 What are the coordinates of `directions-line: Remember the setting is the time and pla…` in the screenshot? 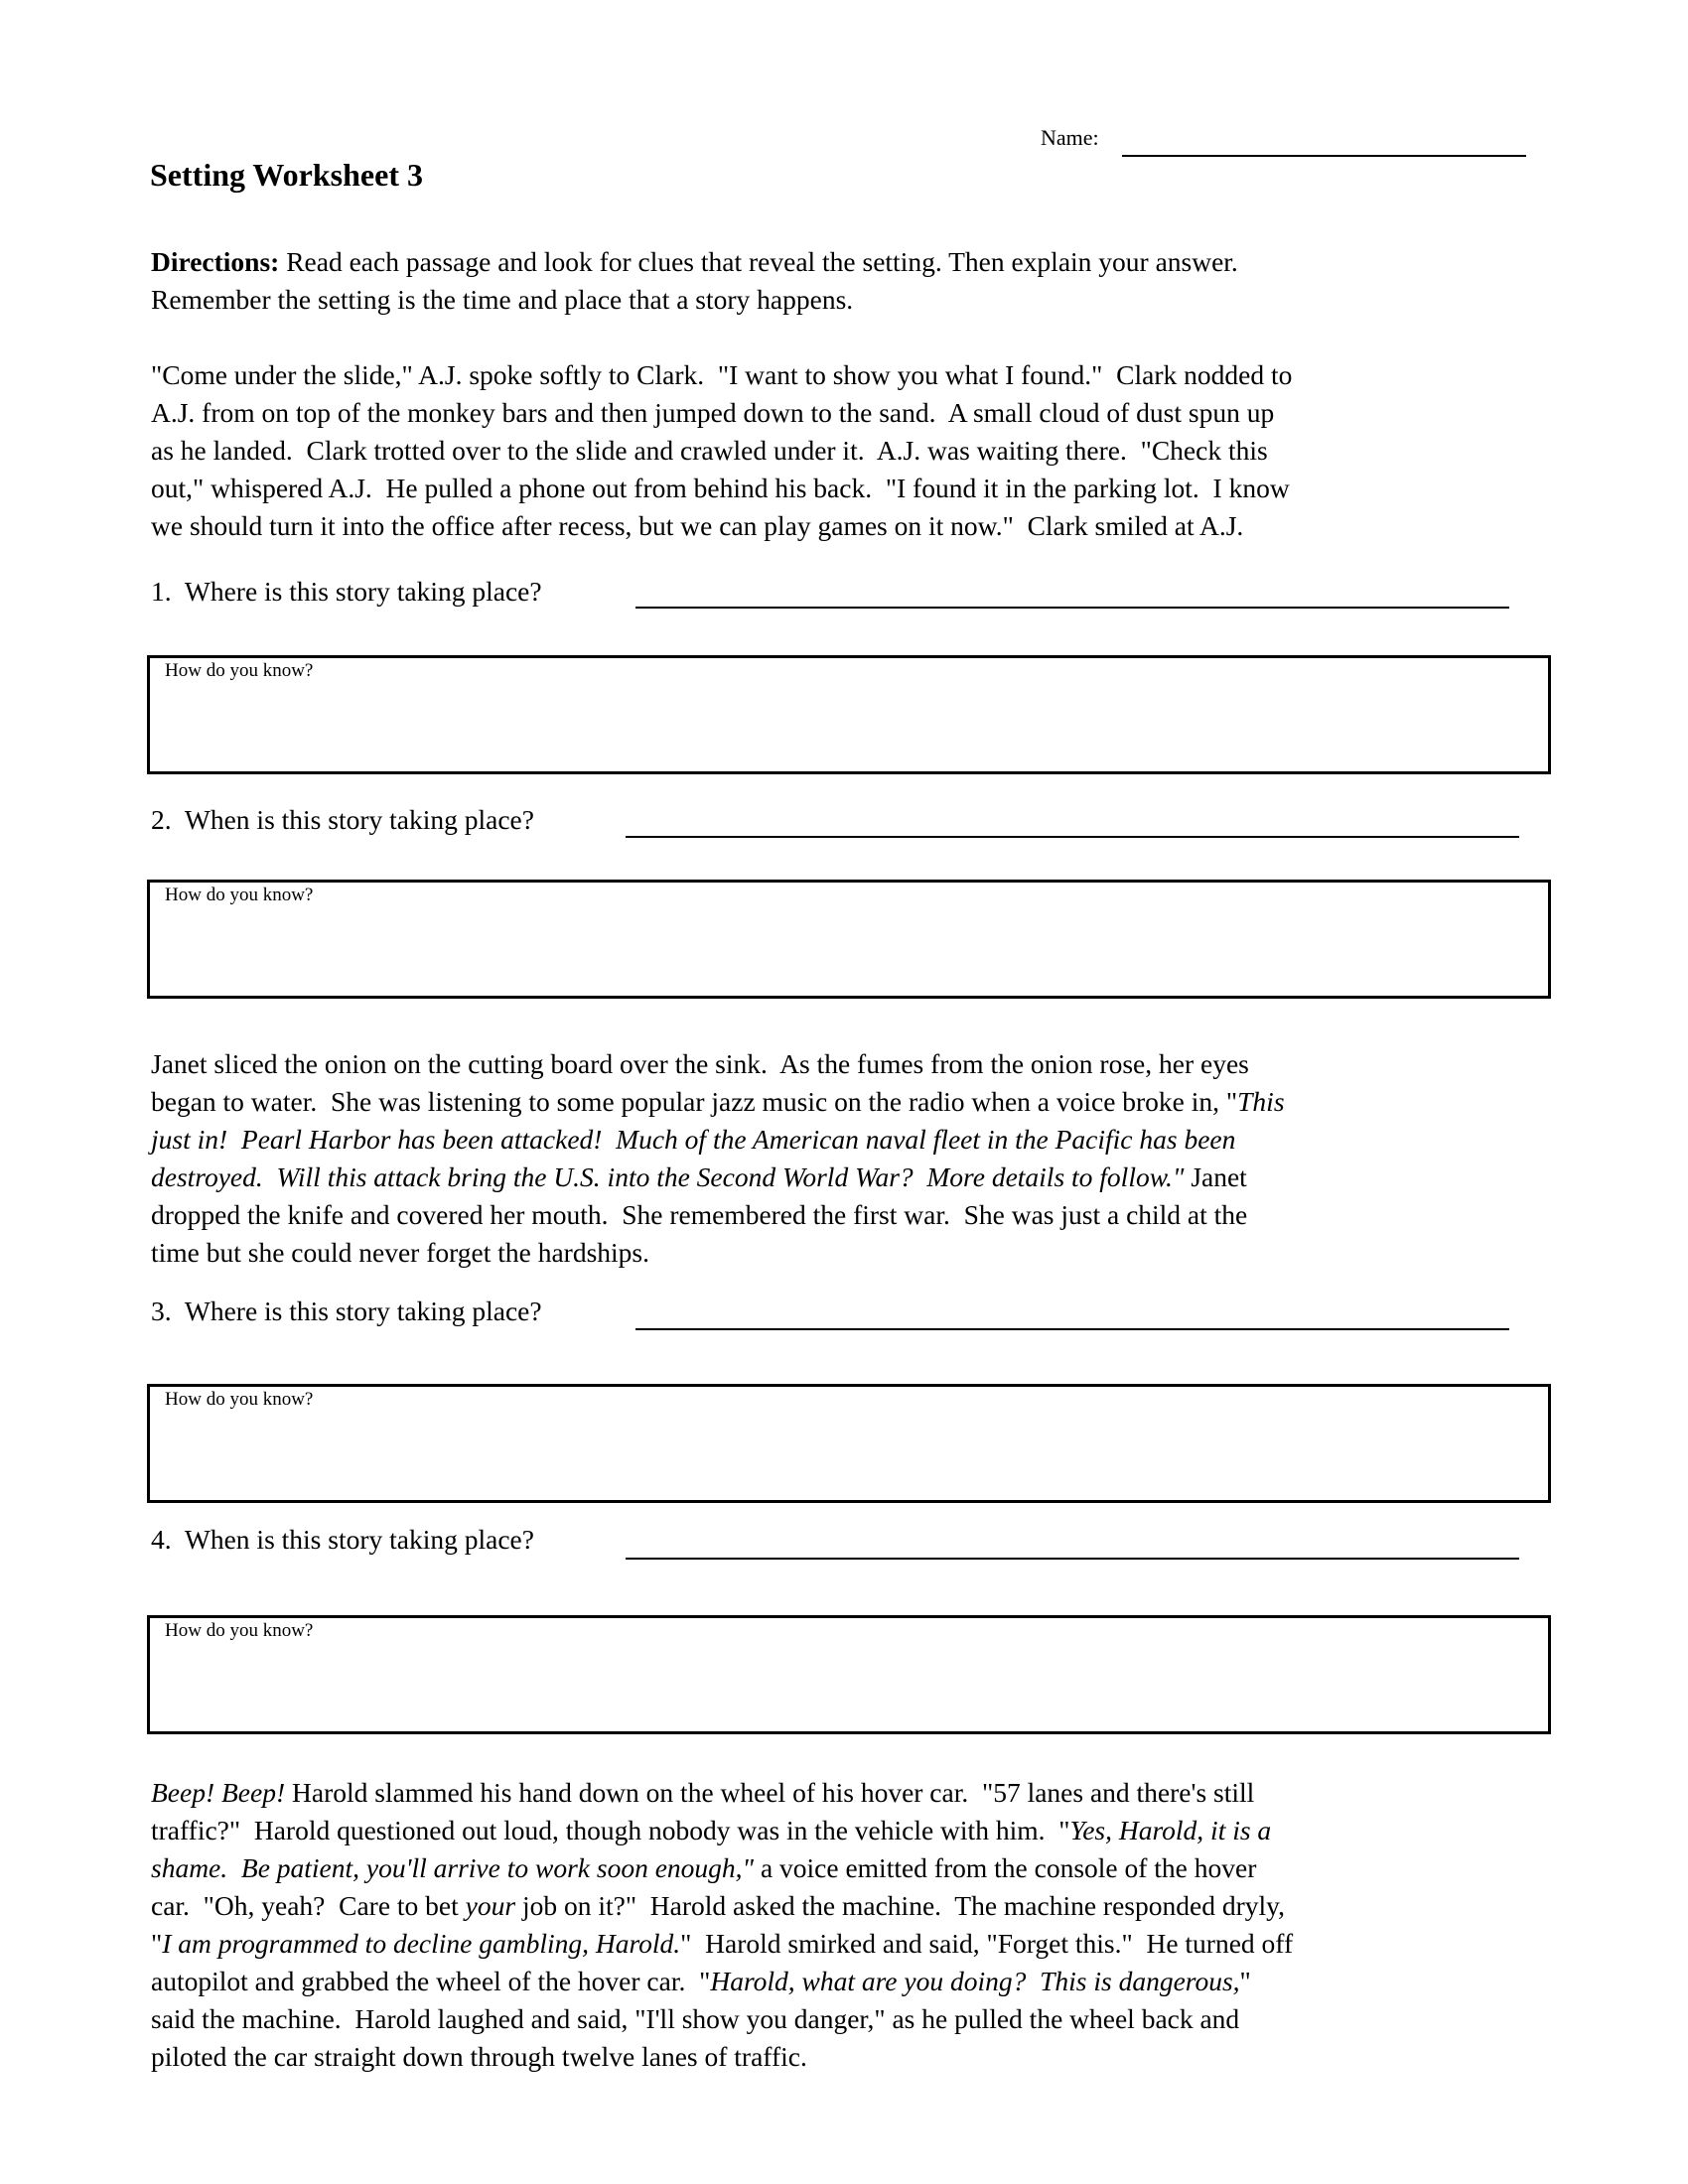 It's located at (694, 300).